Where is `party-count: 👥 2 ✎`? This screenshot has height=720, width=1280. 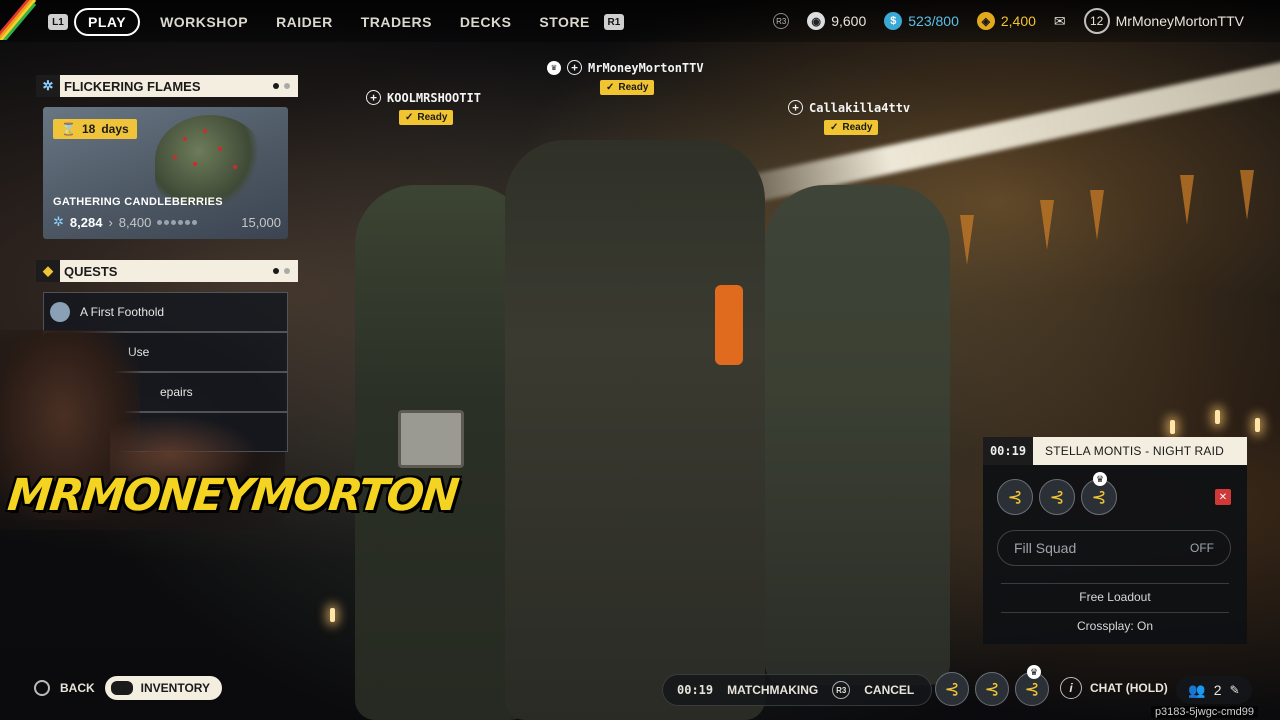 party-count: 👥 2 ✎ is located at coordinates (1214, 690).